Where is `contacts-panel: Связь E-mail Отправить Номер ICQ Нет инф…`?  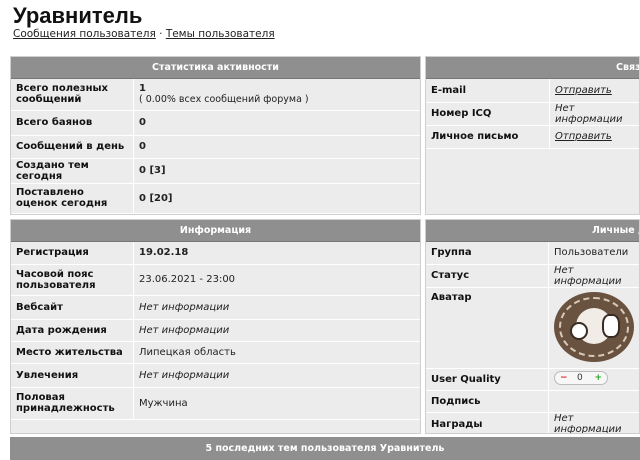 contacts-panel: Связь E-mail Отправить Номер ICQ Нет инф… is located at coordinates (532, 135).